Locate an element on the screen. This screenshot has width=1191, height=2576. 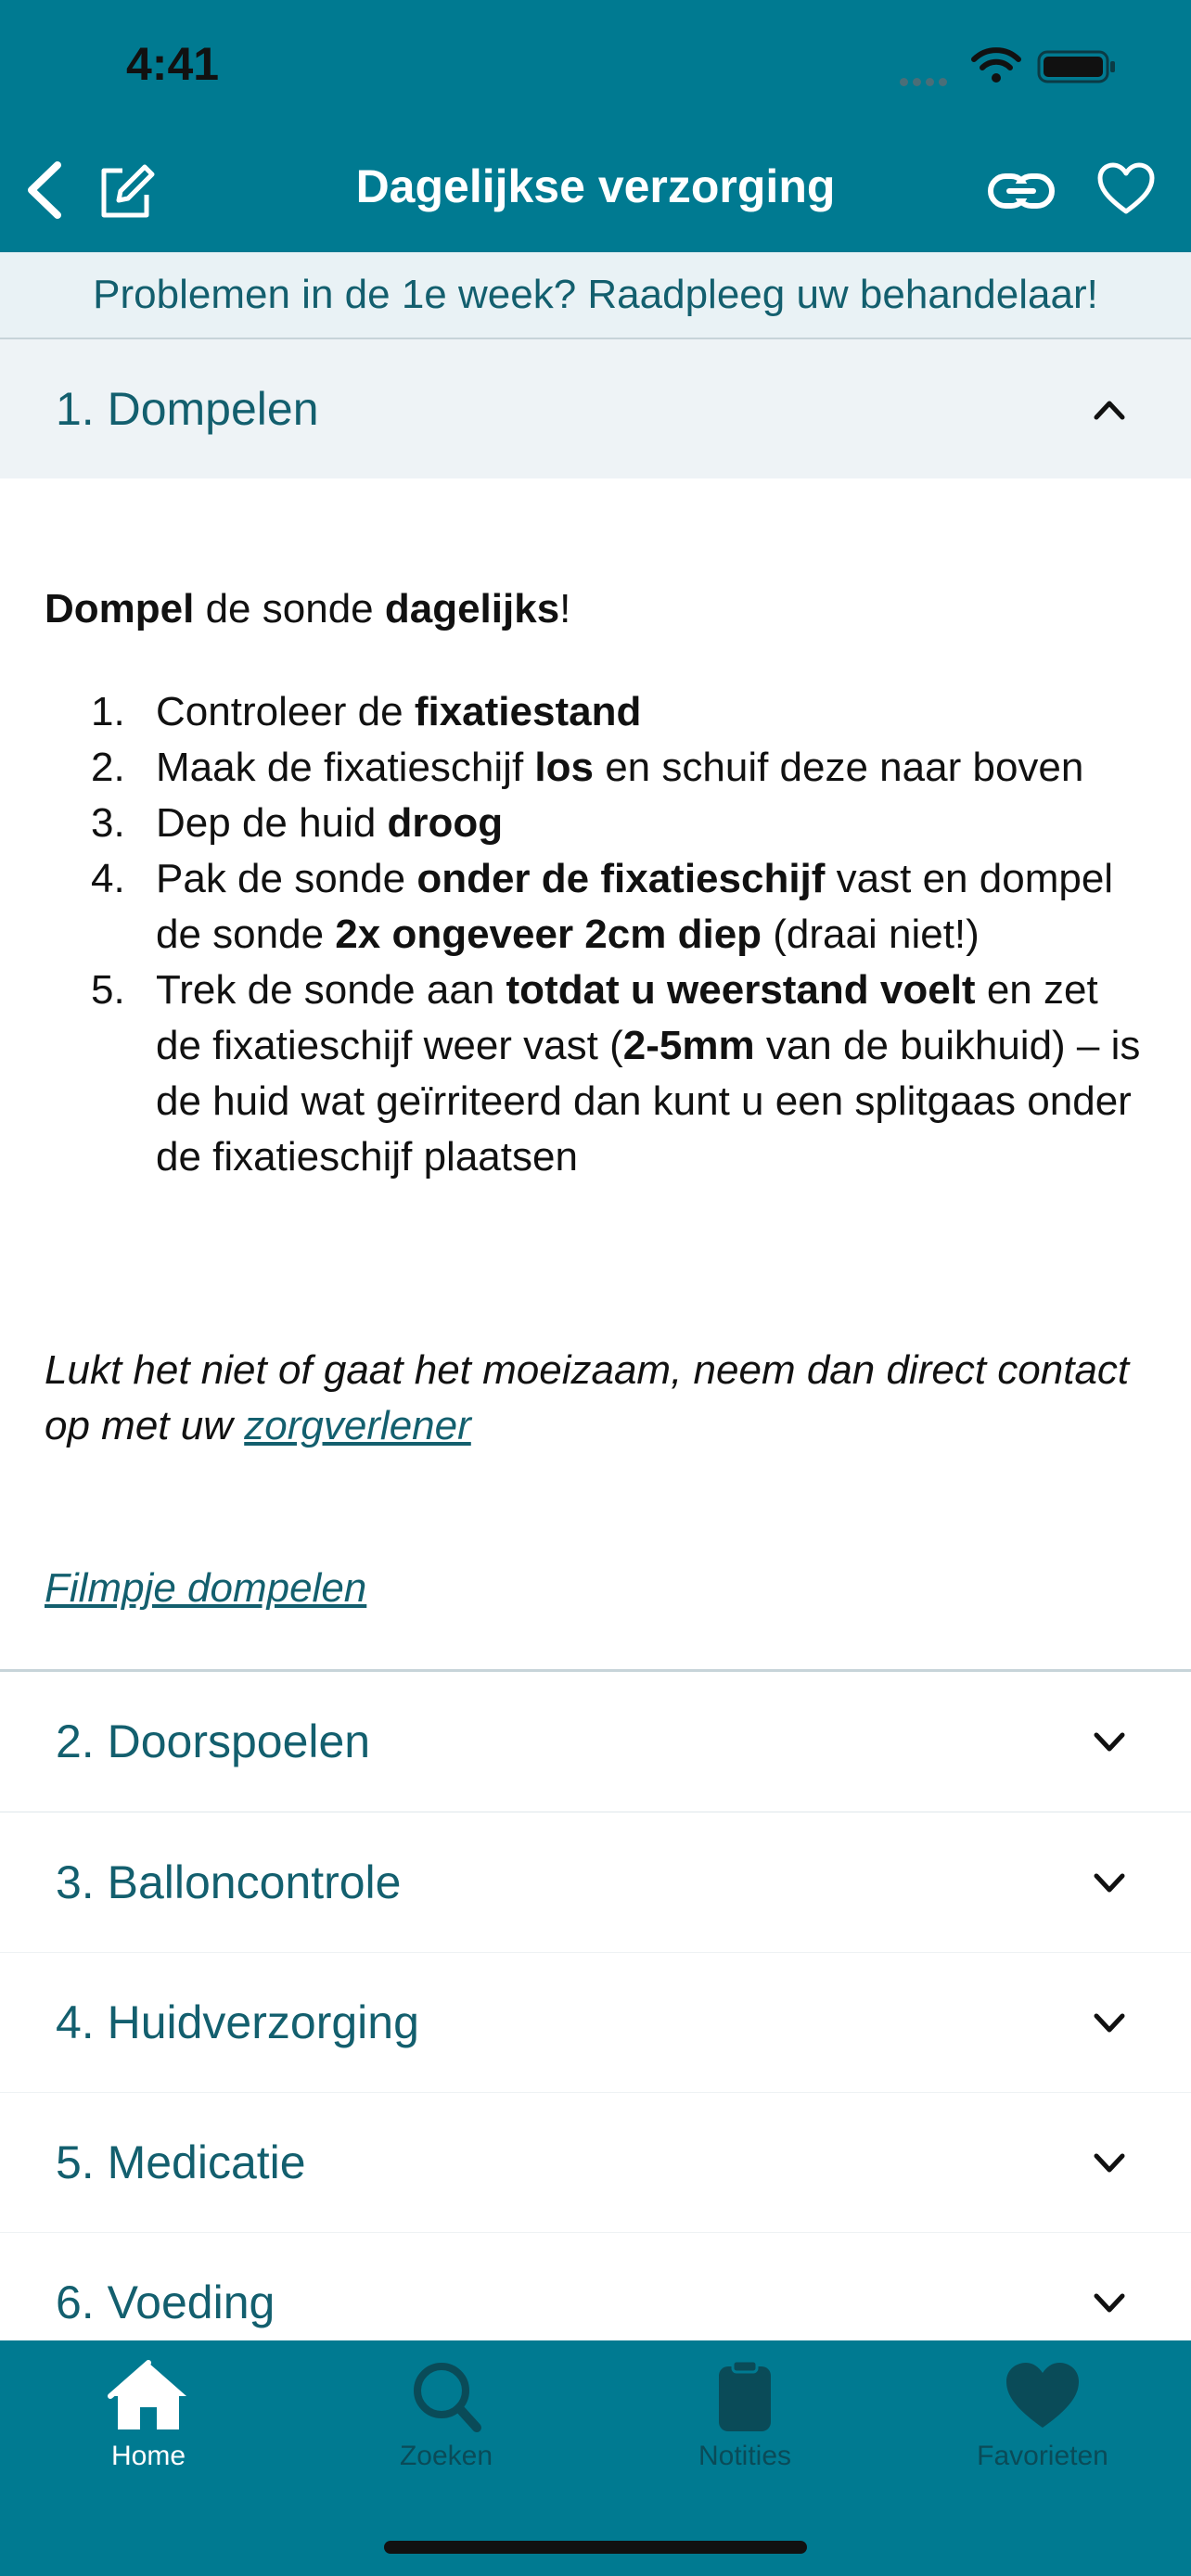
text: (draai niet!) is located at coordinates (871, 934).